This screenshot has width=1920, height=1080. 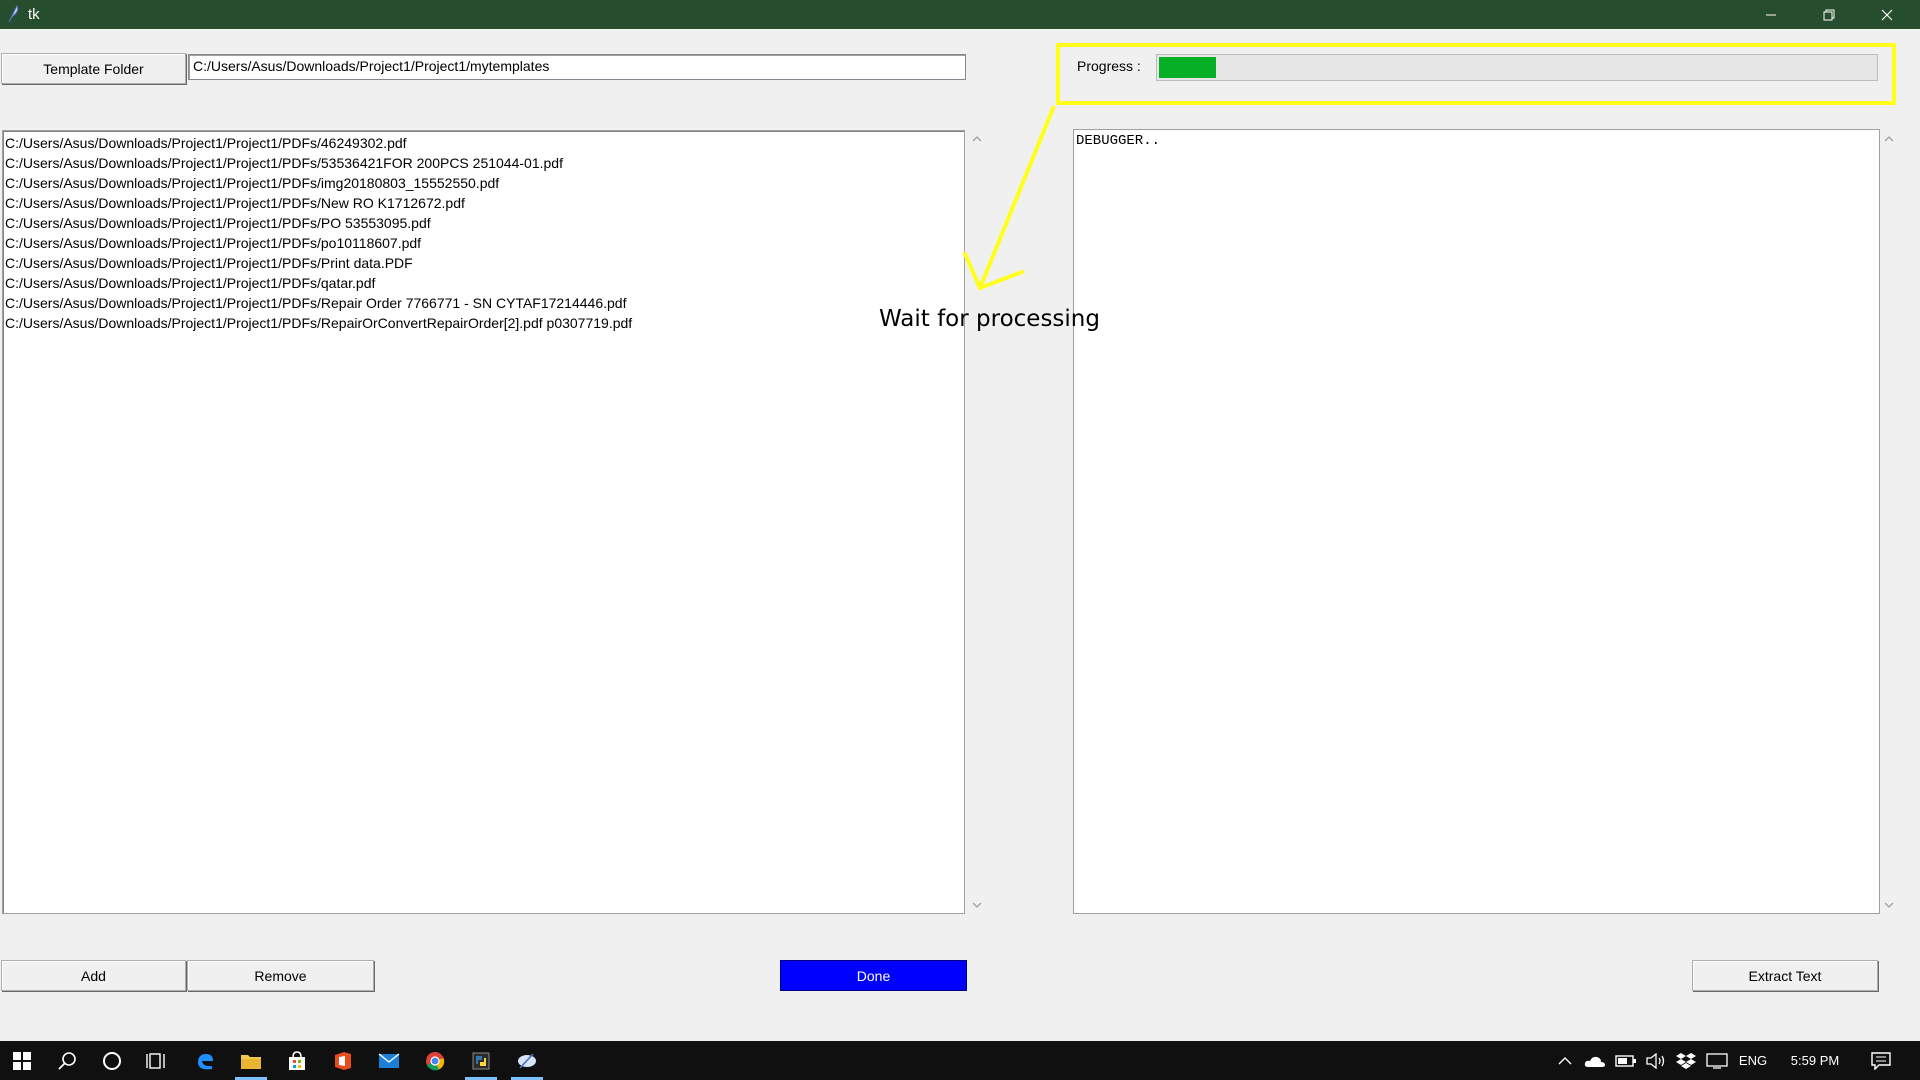 I want to click on restore-button, so click(x=1829, y=14).